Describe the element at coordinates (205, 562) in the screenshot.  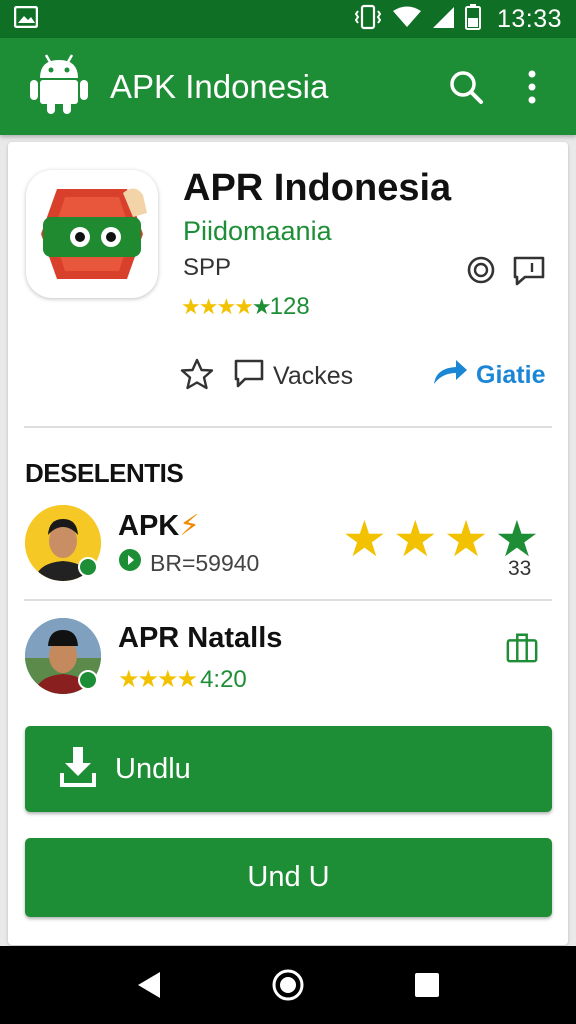
I see `reviewer-sub-text: BR=59940` at that location.